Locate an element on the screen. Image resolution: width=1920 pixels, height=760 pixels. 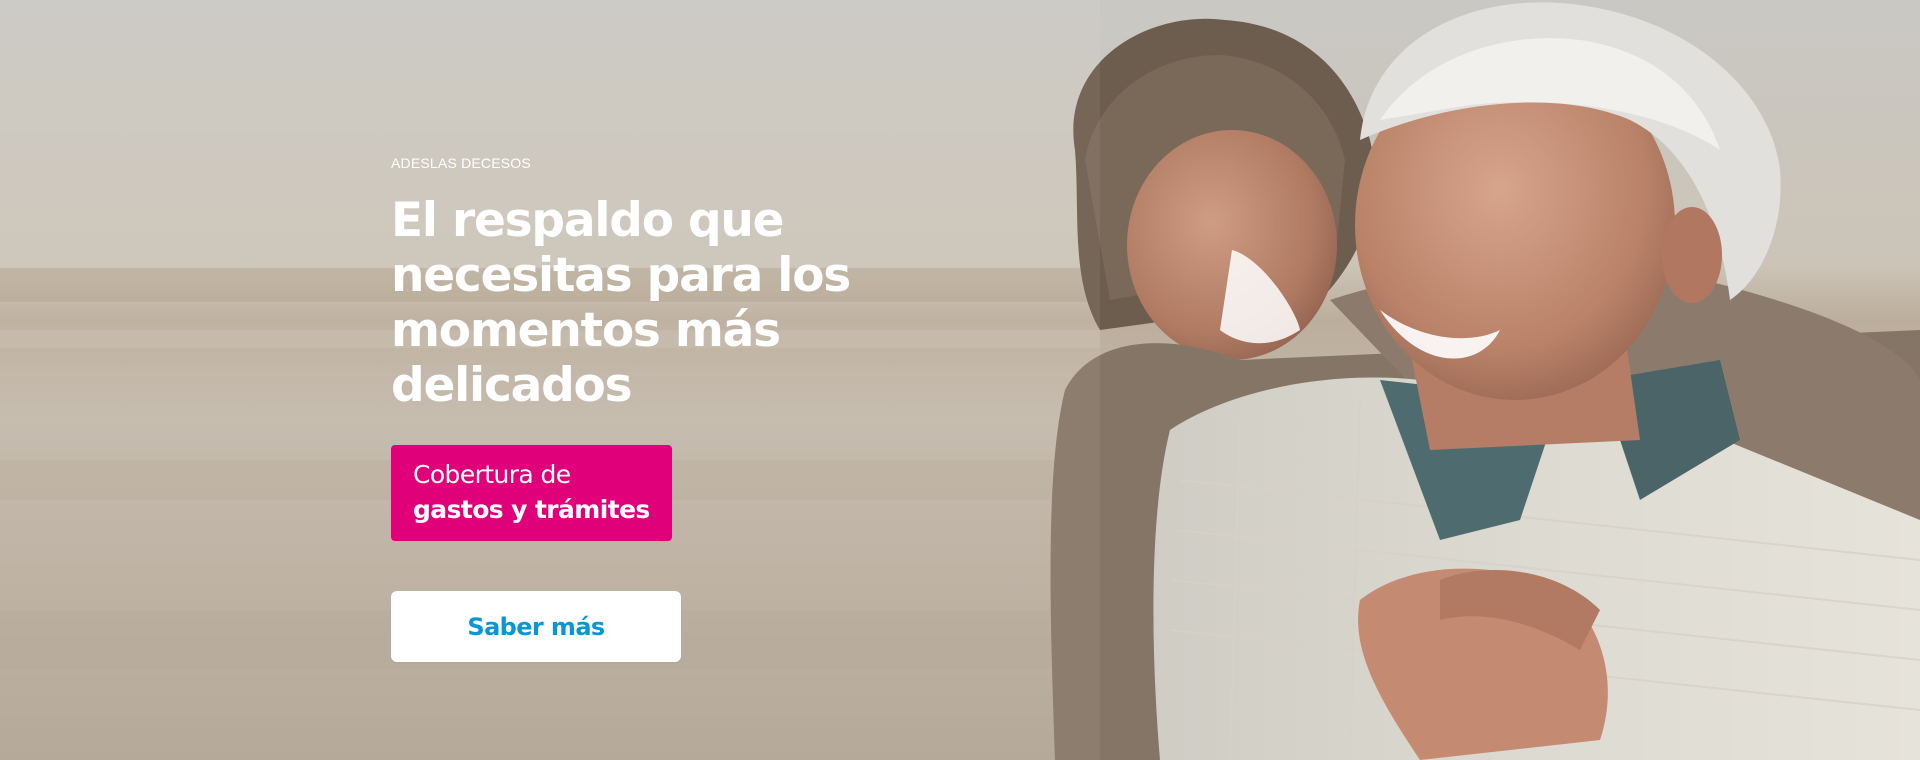
headline-line: momentos más delicados is located at coordinates (586, 358).